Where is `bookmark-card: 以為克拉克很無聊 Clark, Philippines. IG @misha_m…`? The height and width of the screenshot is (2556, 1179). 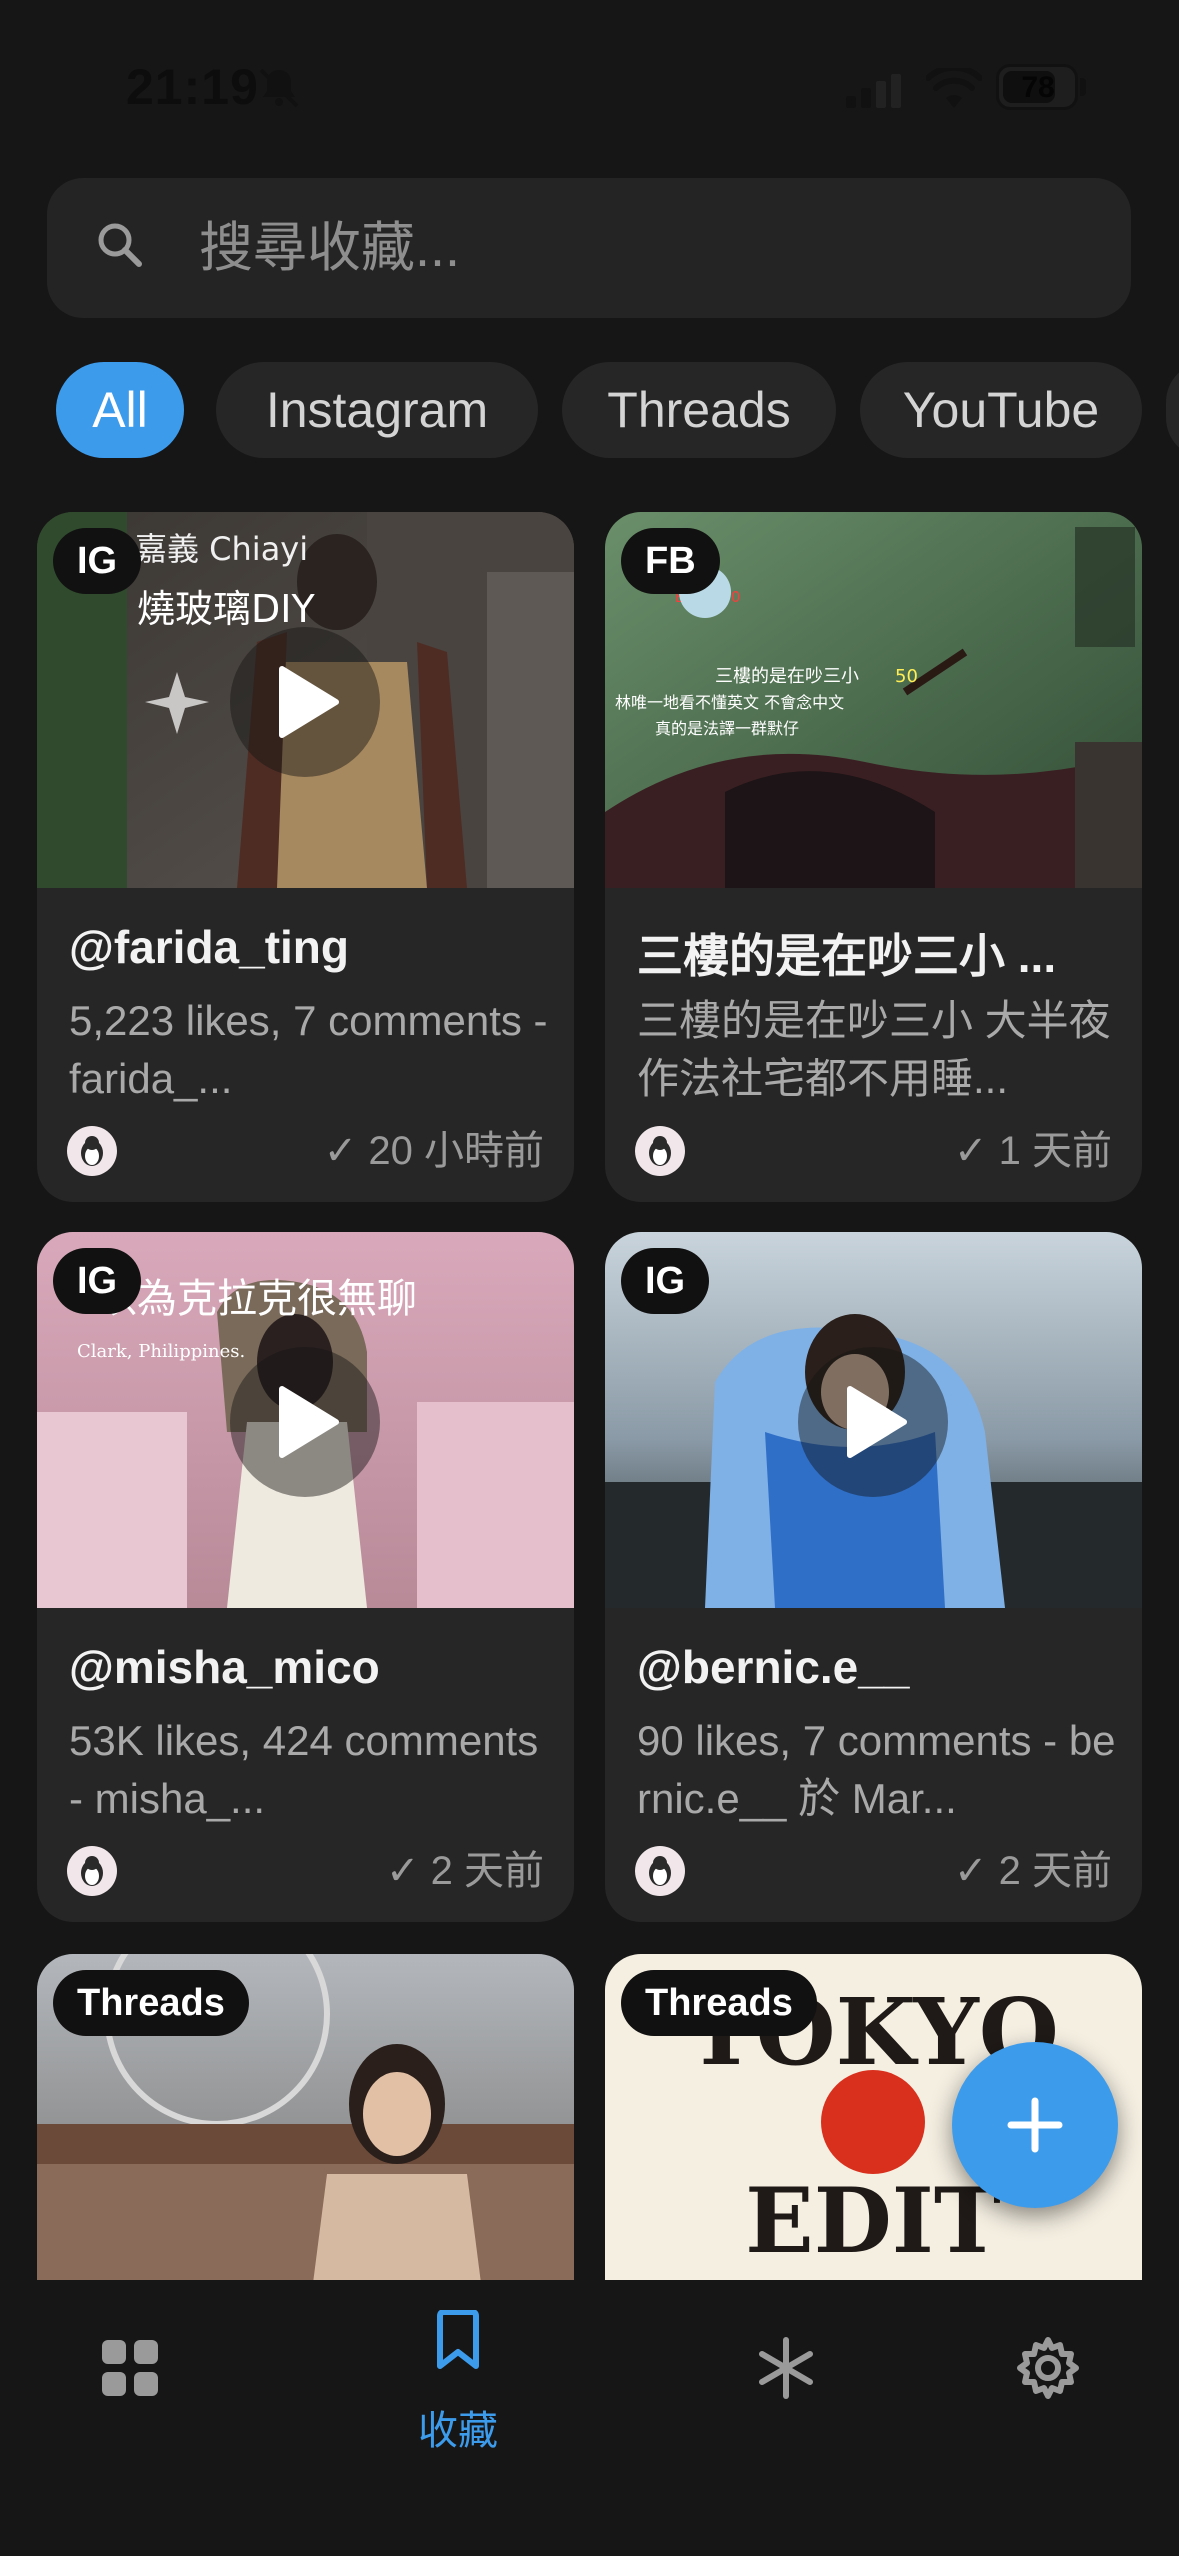
bookmark-card: 以為克拉克很無聊 Clark, Philippines. IG @misha_m… is located at coordinates (305, 1577).